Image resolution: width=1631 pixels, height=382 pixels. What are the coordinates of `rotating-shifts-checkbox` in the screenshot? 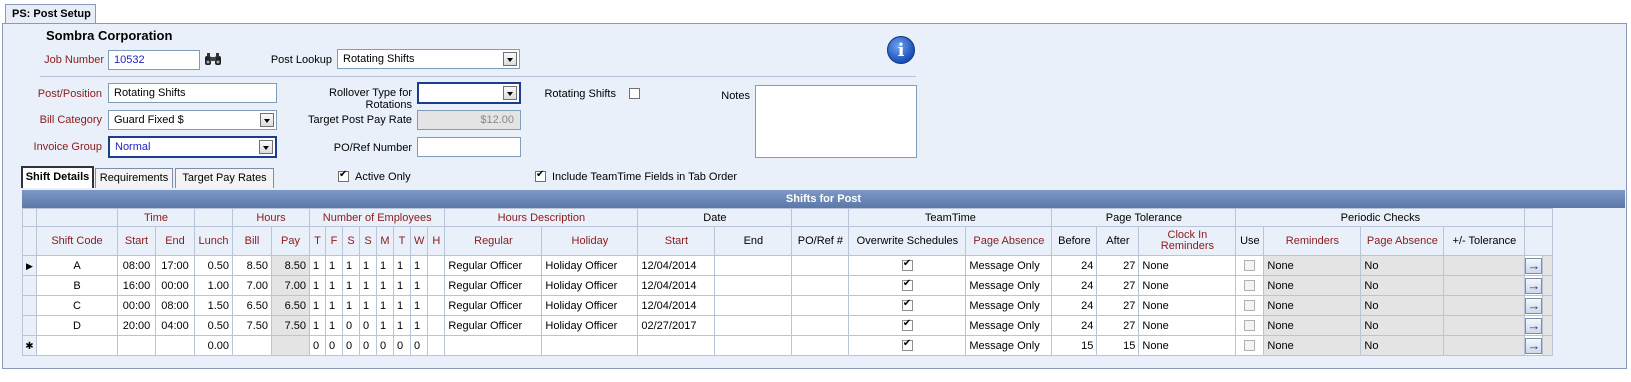 It's located at (634, 93).